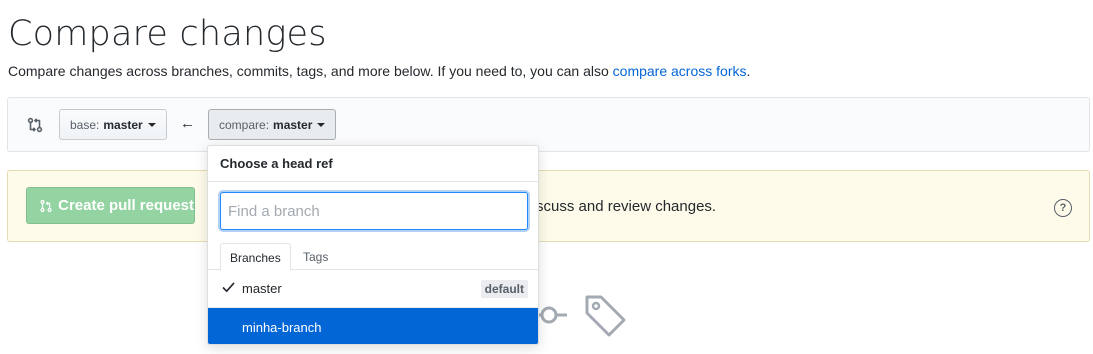 This screenshot has width=1093, height=354. Describe the element at coordinates (244, 124) in the screenshot. I see `compare-label: compare:` at that location.